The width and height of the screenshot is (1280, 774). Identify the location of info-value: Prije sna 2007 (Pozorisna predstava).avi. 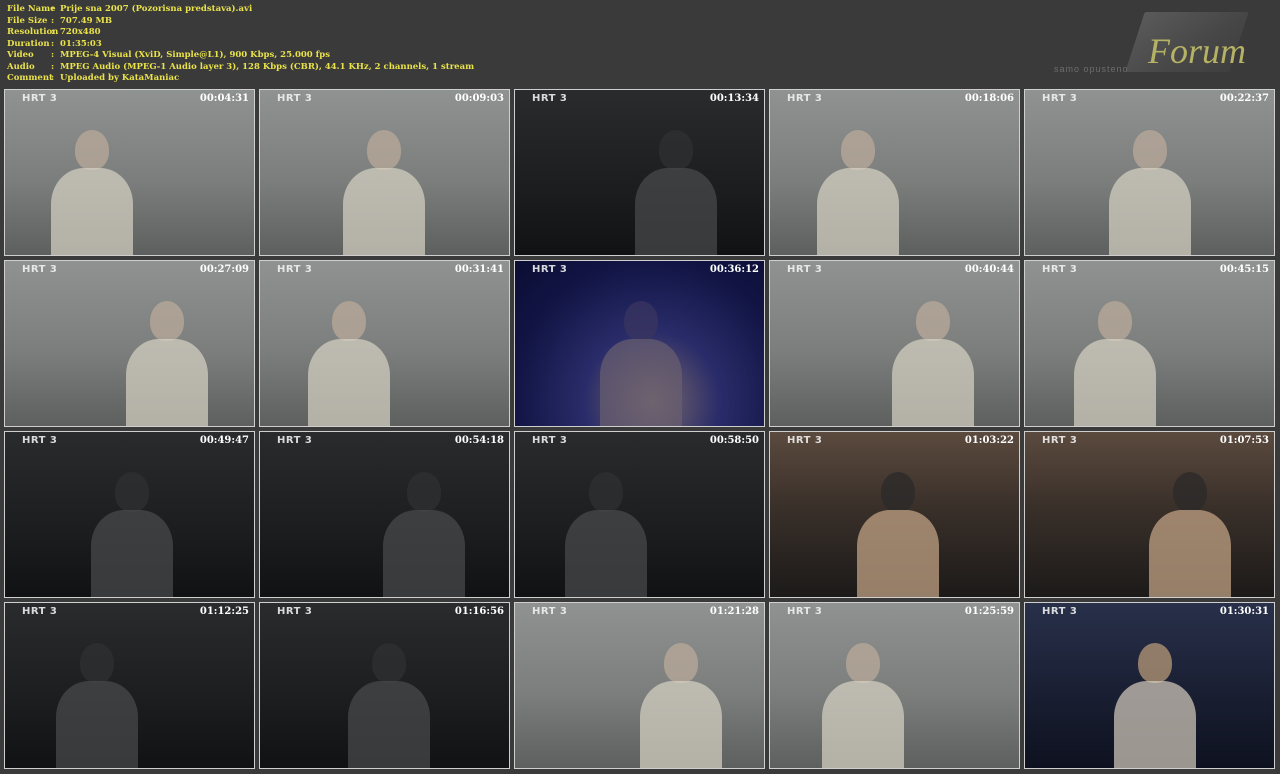
(156, 9).